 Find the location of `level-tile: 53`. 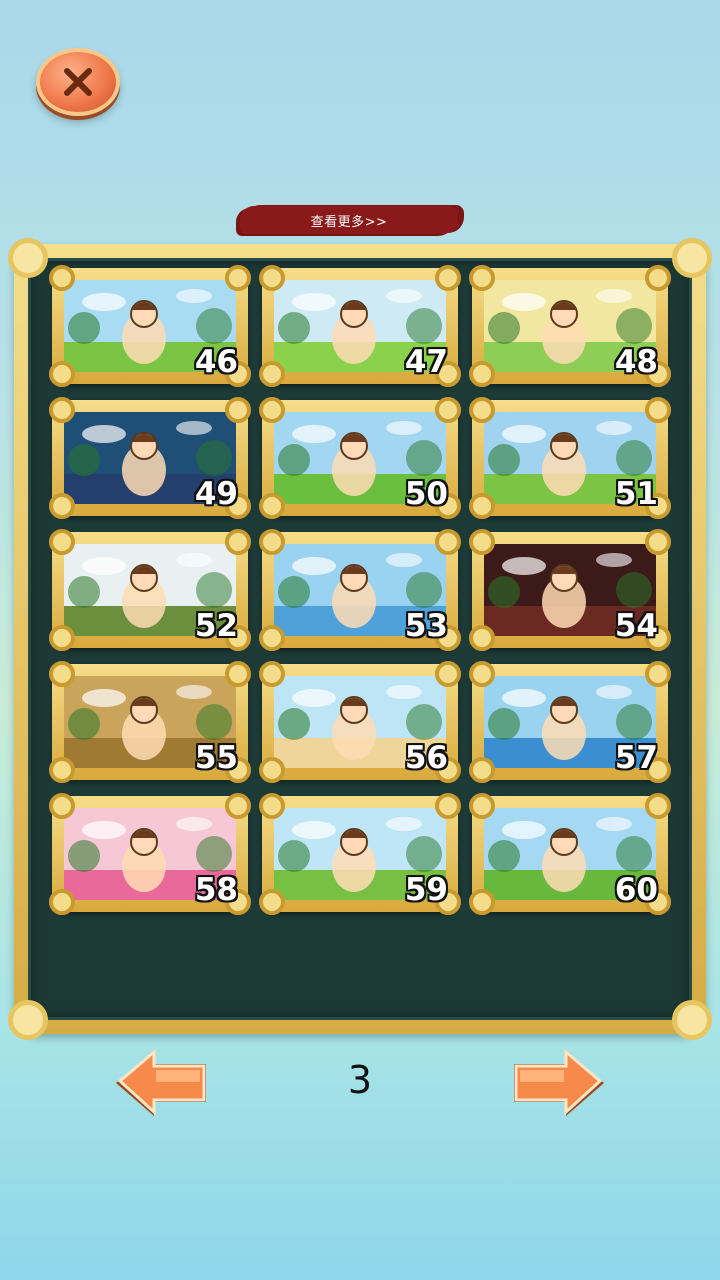

level-tile: 53 is located at coordinates (360, 590).